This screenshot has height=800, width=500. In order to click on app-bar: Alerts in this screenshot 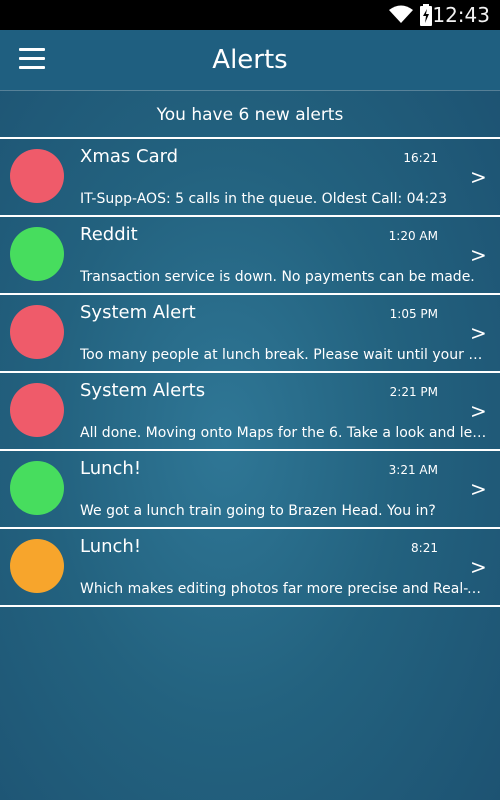, I will do `click(250, 60)`.